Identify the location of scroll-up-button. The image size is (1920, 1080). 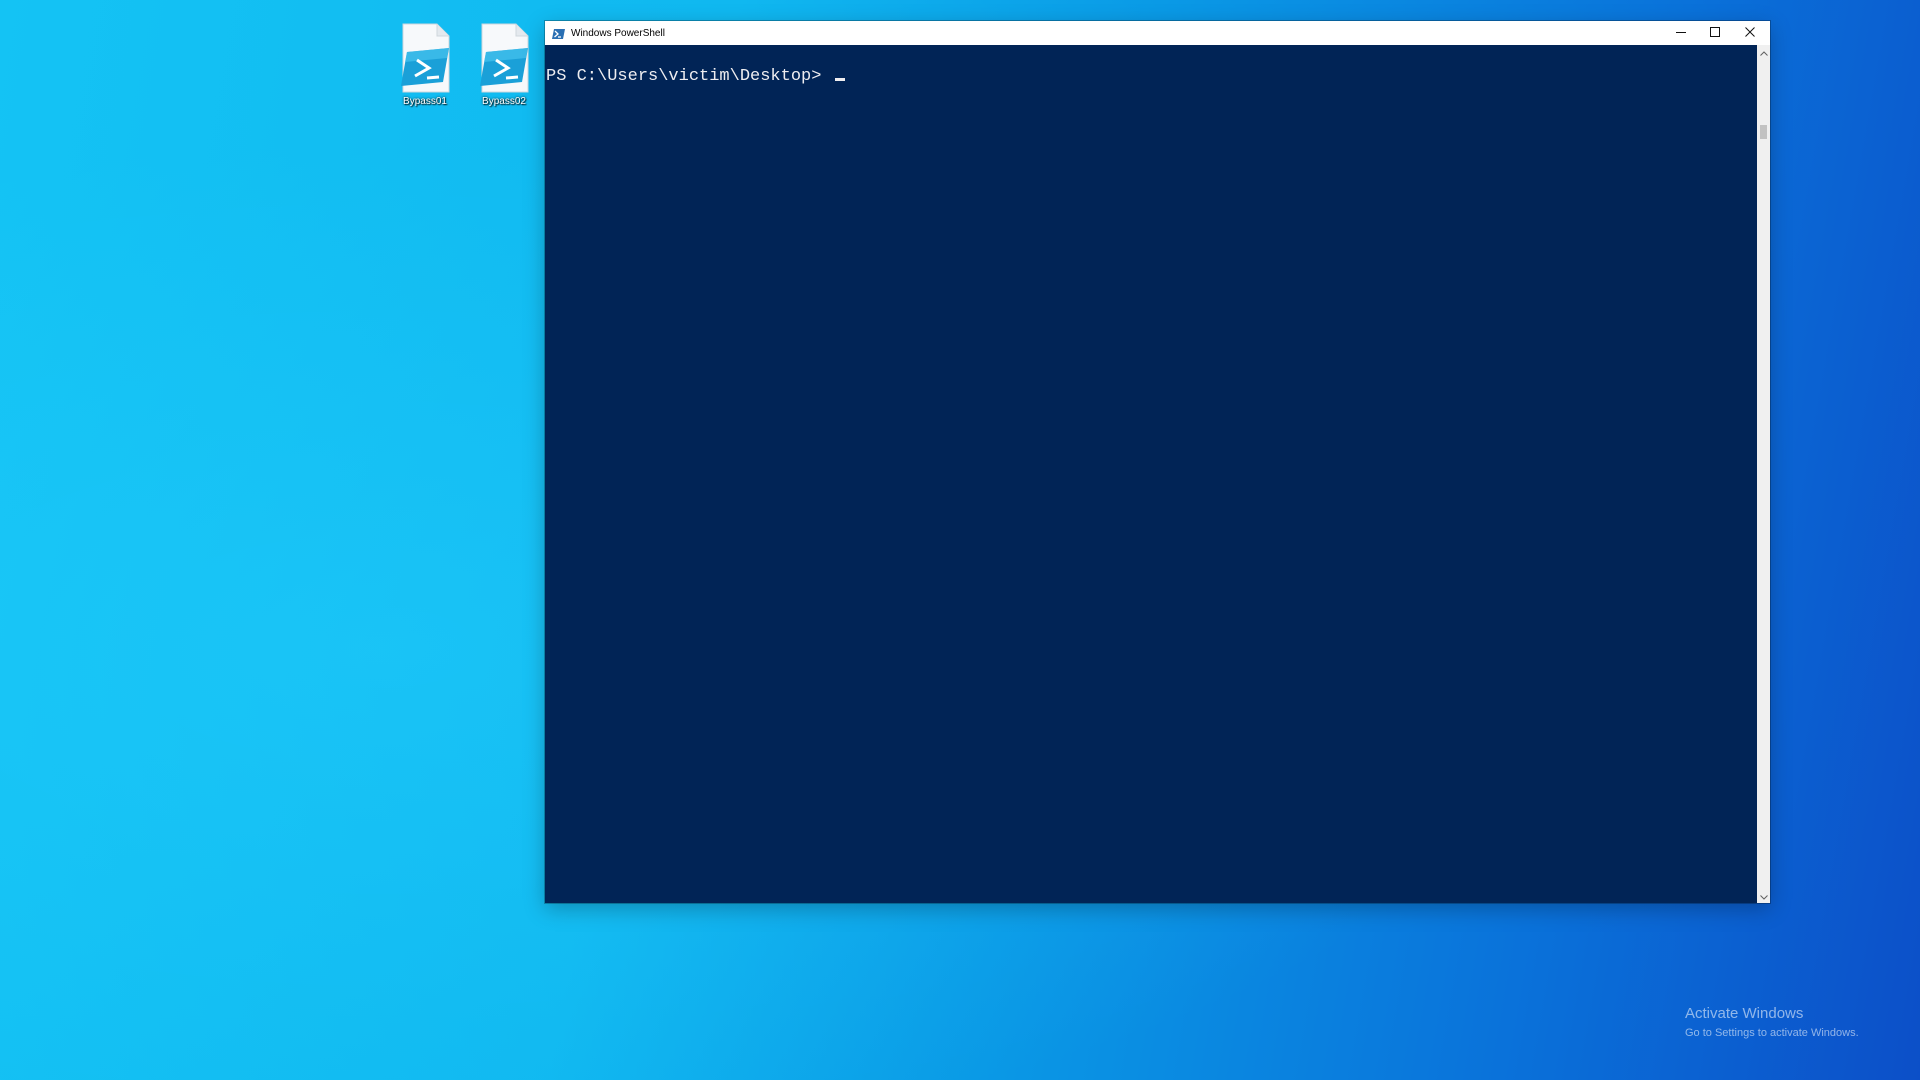
(1763, 52).